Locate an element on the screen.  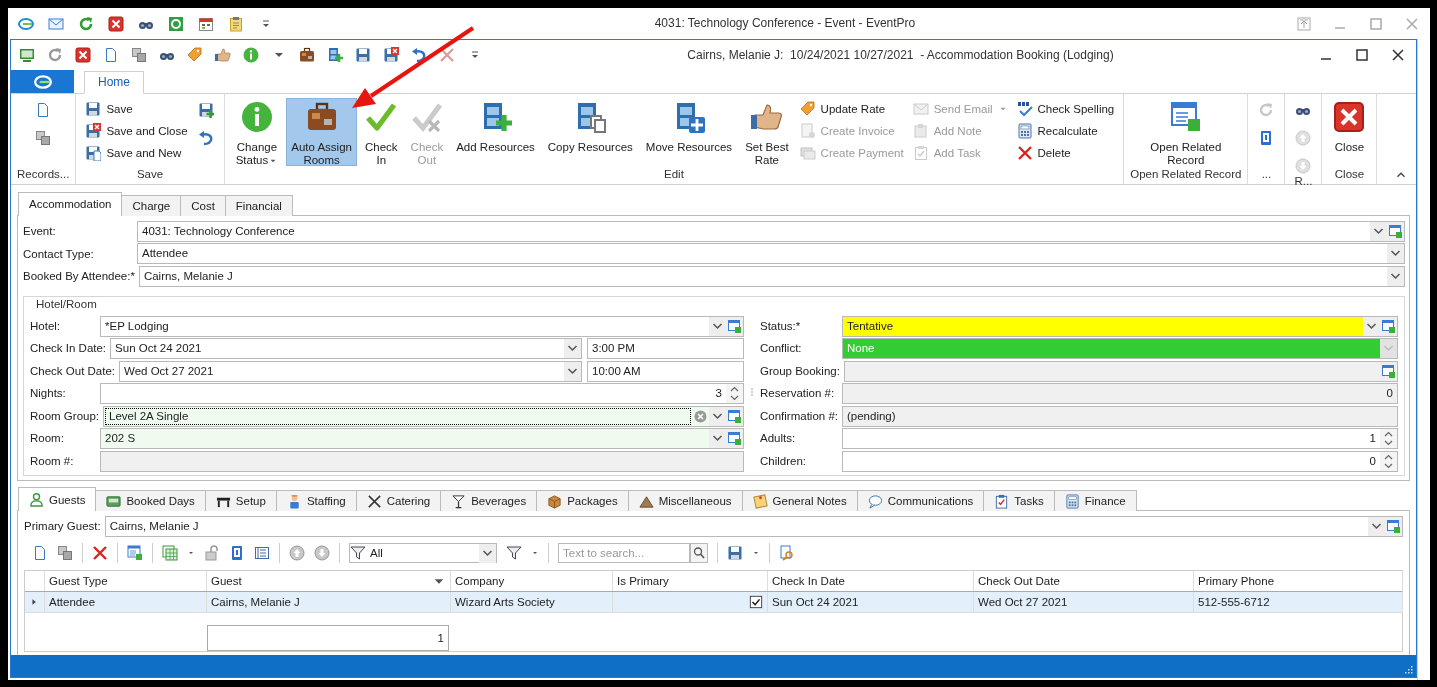
combo-box: *EP Lodging is located at coordinates (422, 326).